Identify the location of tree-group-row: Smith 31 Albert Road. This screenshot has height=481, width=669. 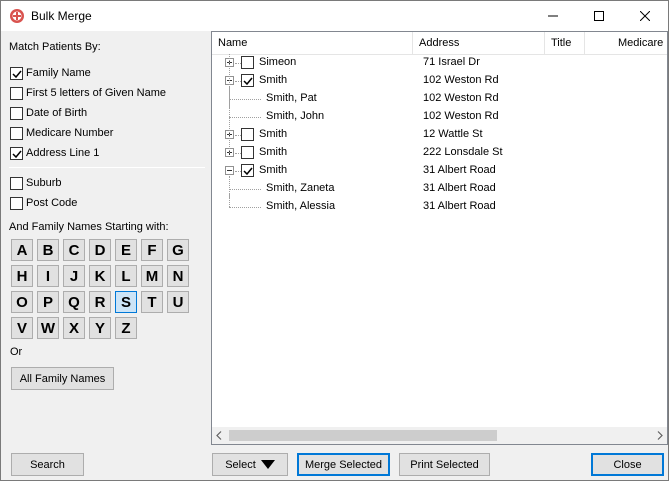
(439, 171).